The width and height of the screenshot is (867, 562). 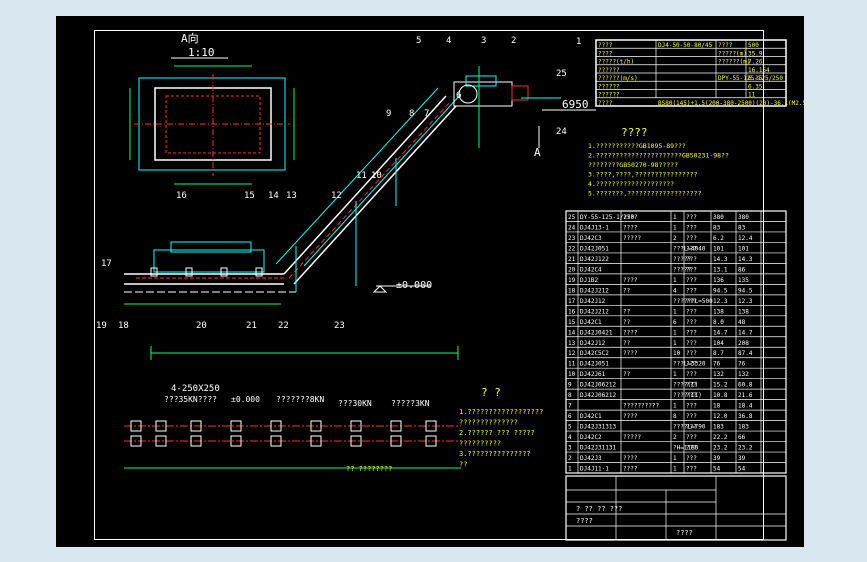 I want to click on callout-17: 17, so click(x=106, y=264).